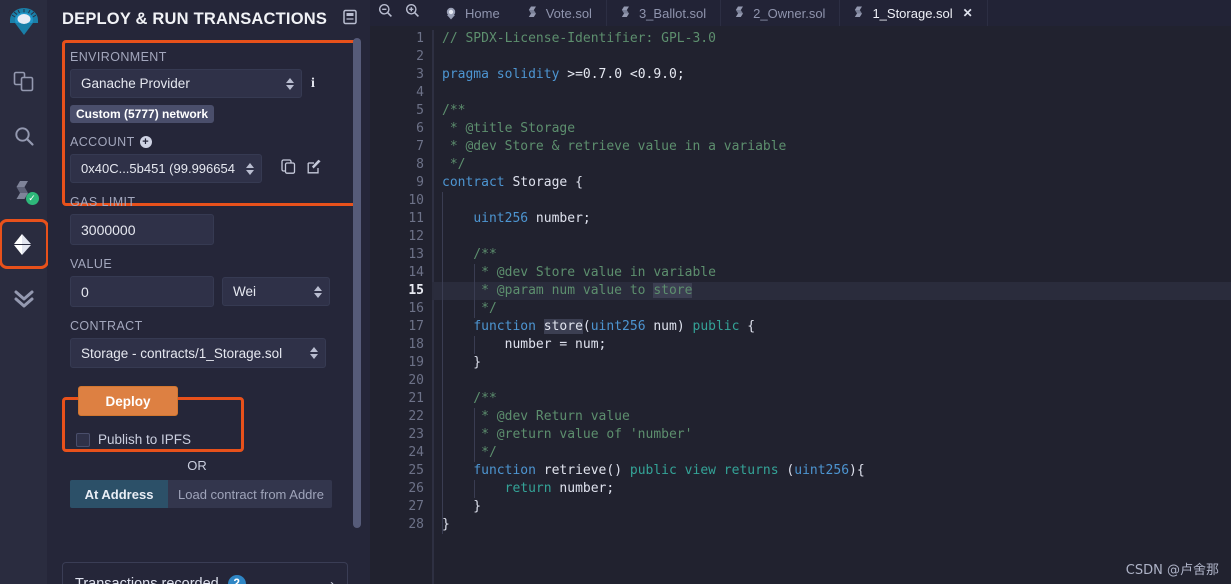 This screenshot has height=584, width=1231. Describe the element at coordinates (357, 283) in the screenshot. I see `panel-scrollbar` at that location.